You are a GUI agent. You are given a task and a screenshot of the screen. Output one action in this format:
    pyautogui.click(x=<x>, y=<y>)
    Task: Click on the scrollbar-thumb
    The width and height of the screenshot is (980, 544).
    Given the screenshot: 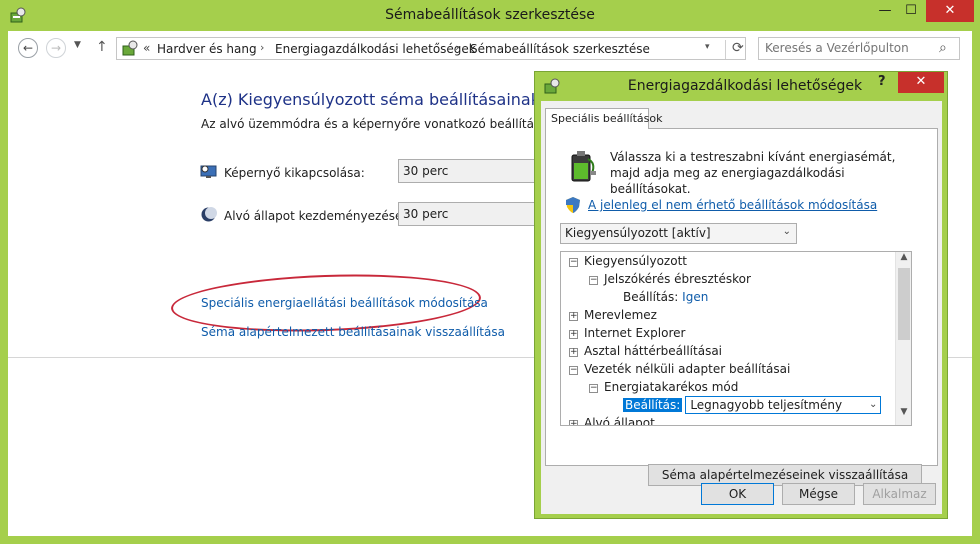 What is the action you would take?
    pyautogui.click(x=904, y=304)
    